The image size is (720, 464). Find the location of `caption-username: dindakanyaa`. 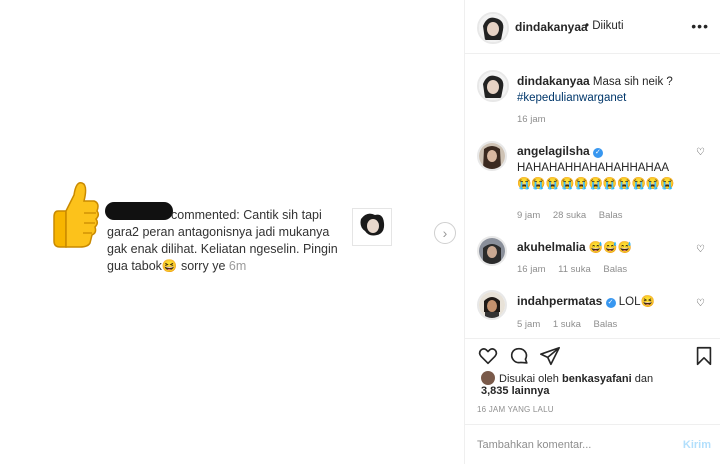

caption-username: dindakanyaa is located at coordinates (553, 81).